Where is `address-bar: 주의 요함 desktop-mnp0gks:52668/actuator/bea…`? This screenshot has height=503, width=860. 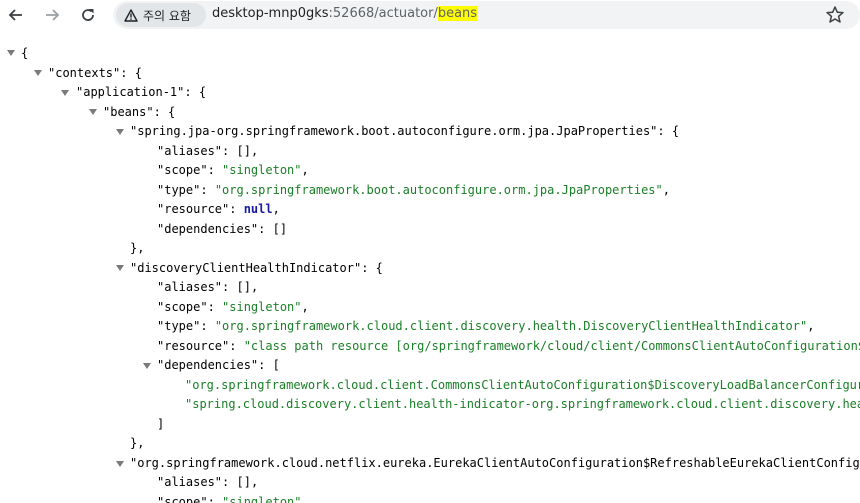 address-bar: 주의 요함 desktop-mnp0gks:52668/actuator/bea… is located at coordinates (486, 15).